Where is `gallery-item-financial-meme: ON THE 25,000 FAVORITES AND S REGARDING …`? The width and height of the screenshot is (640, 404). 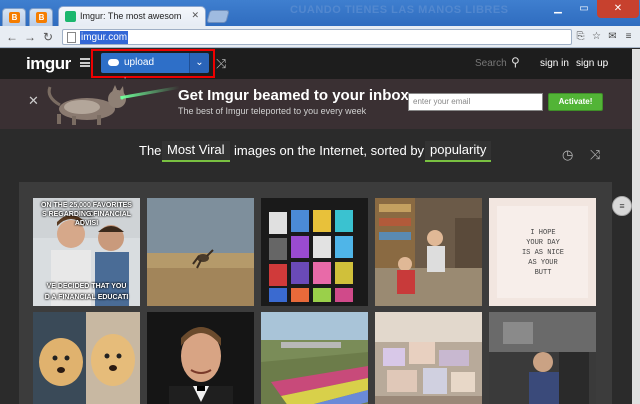
gallery-item-financial-meme: ON THE 25,000 FAVORITES AND S REGARDING … is located at coordinates (86, 252).